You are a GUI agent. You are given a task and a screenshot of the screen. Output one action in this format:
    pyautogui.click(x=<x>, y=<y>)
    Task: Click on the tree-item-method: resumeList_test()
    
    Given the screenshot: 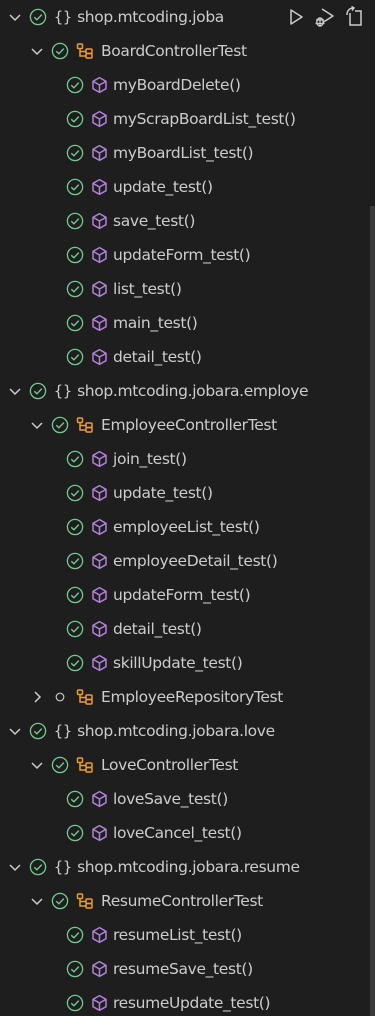 What is the action you would take?
    pyautogui.click(x=185, y=935)
    